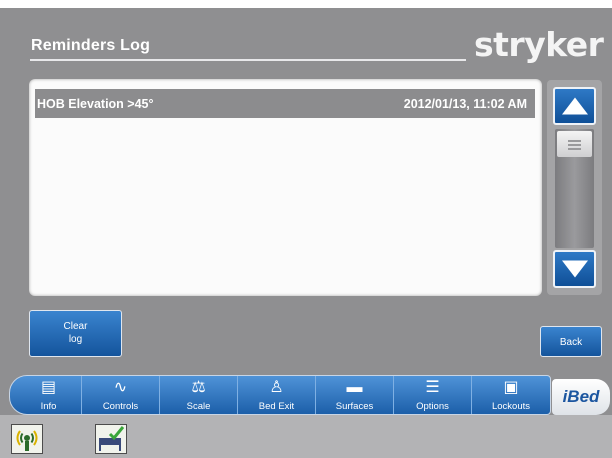 Image resolution: width=612 pixels, height=458 pixels. I want to click on nav-tab-surfaces: ▬ Surfaces, so click(355, 395).